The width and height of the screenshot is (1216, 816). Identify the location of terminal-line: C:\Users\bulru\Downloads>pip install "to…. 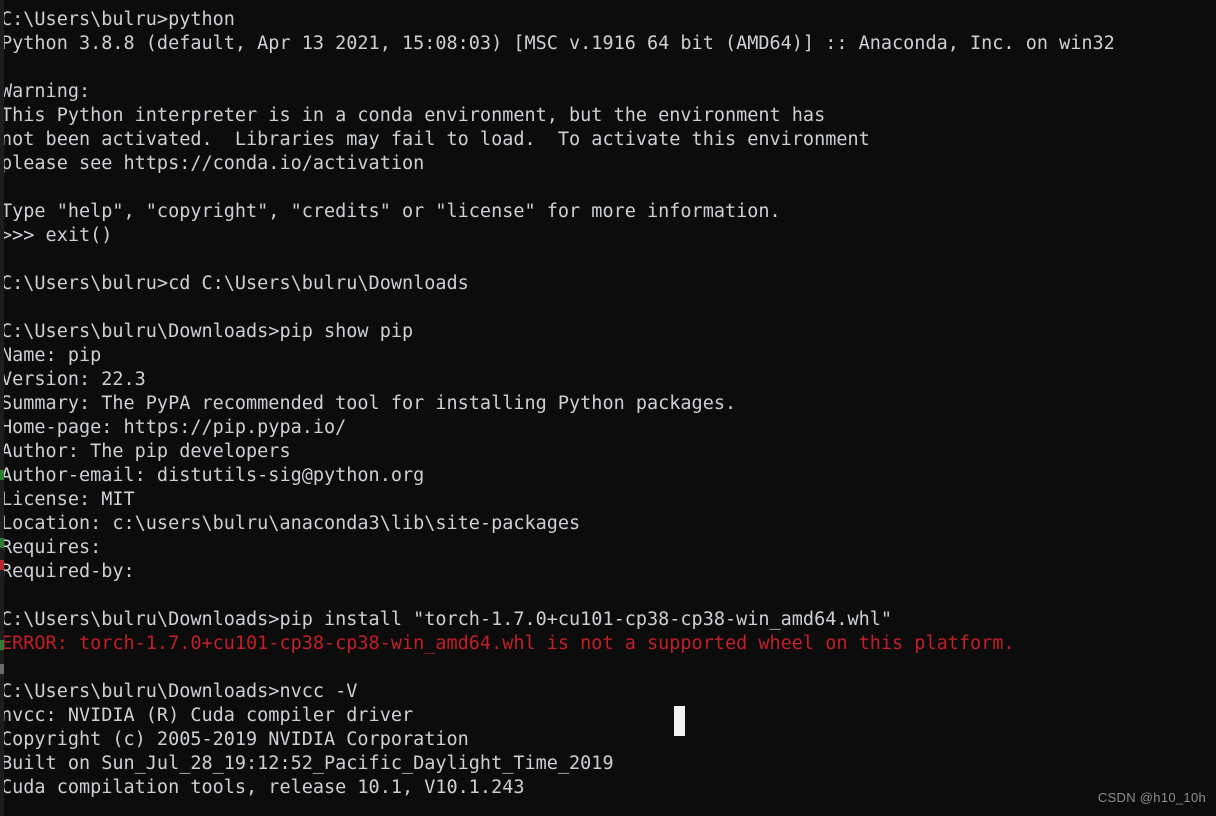
(447, 619).